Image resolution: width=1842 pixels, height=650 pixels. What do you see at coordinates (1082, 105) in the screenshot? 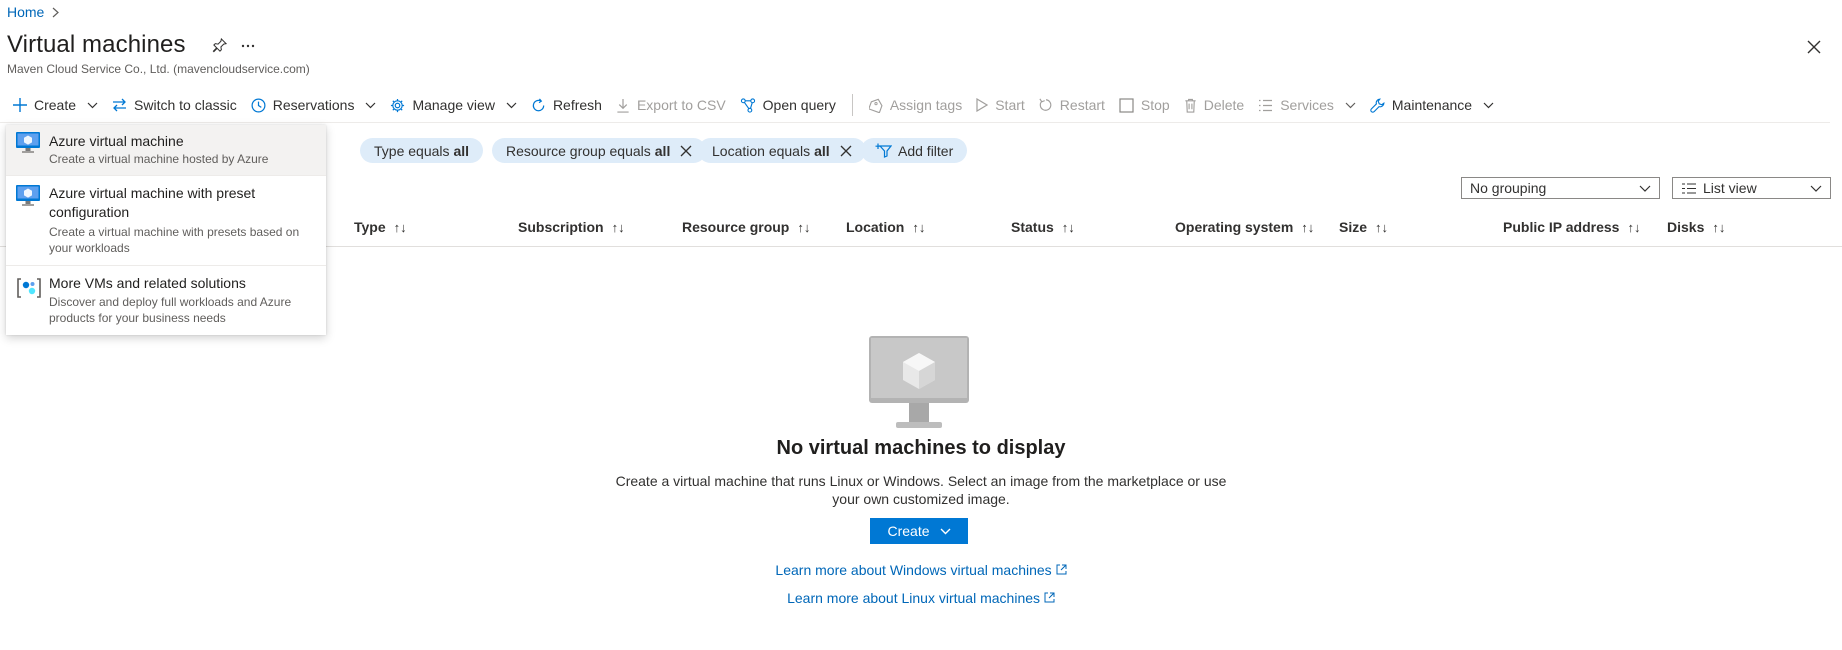
I see `restart-label: Restart` at bounding box center [1082, 105].